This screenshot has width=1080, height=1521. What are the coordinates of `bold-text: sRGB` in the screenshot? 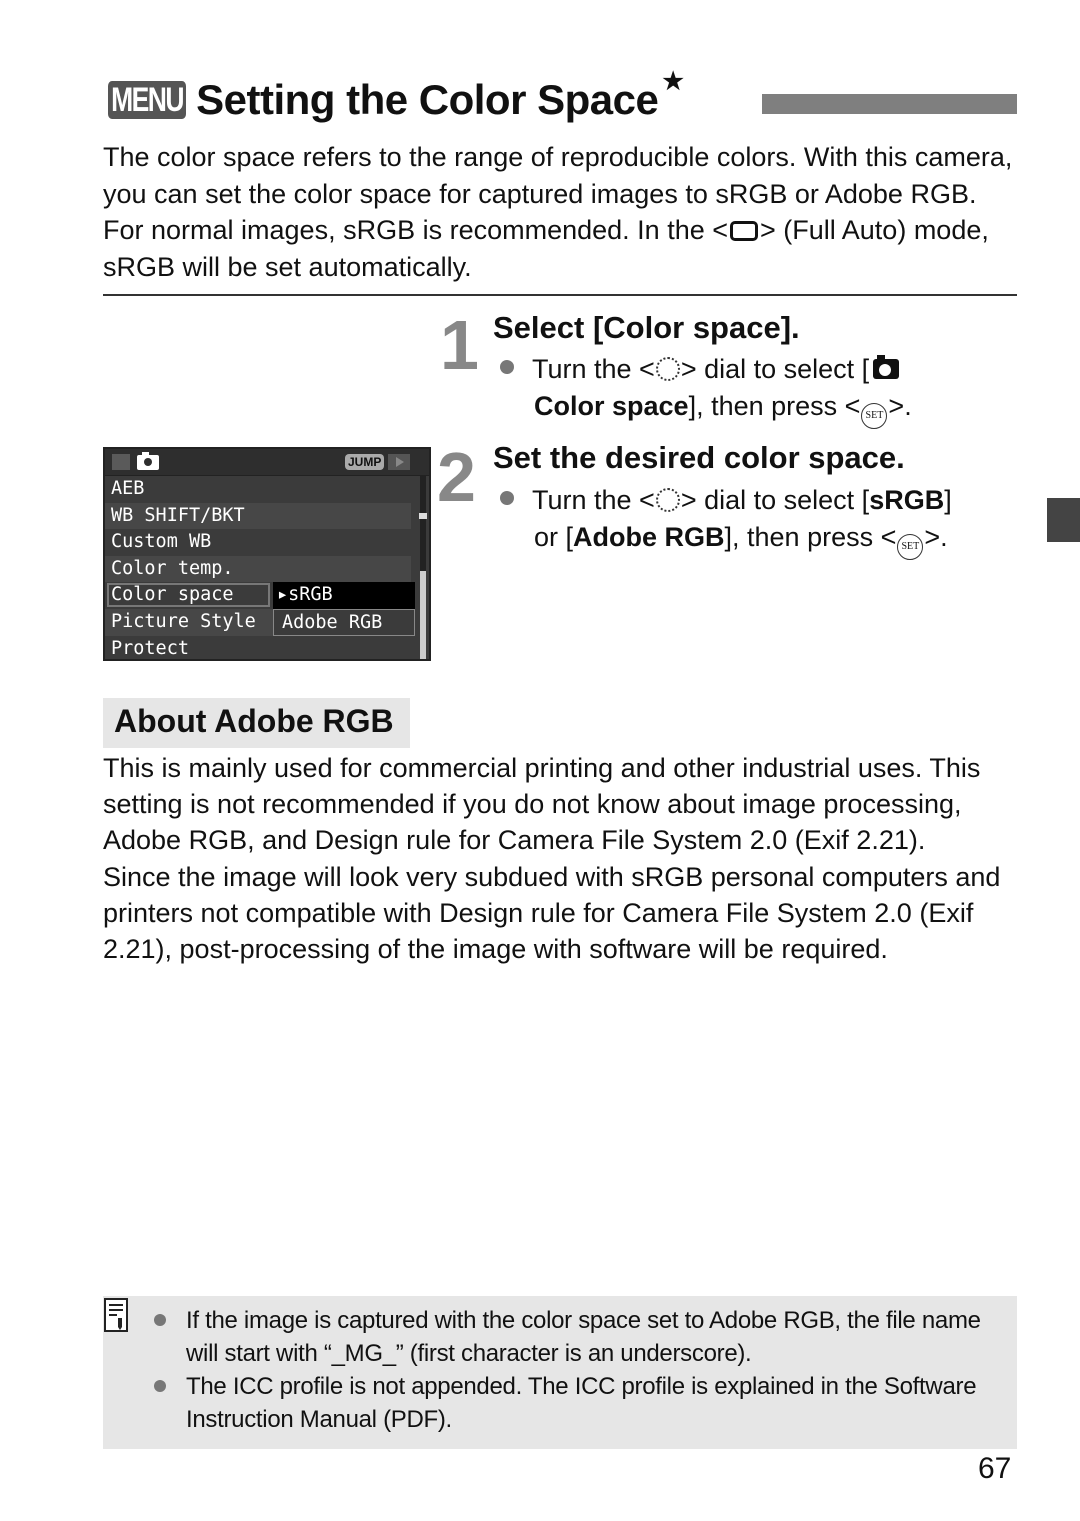 It's located at (907, 500).